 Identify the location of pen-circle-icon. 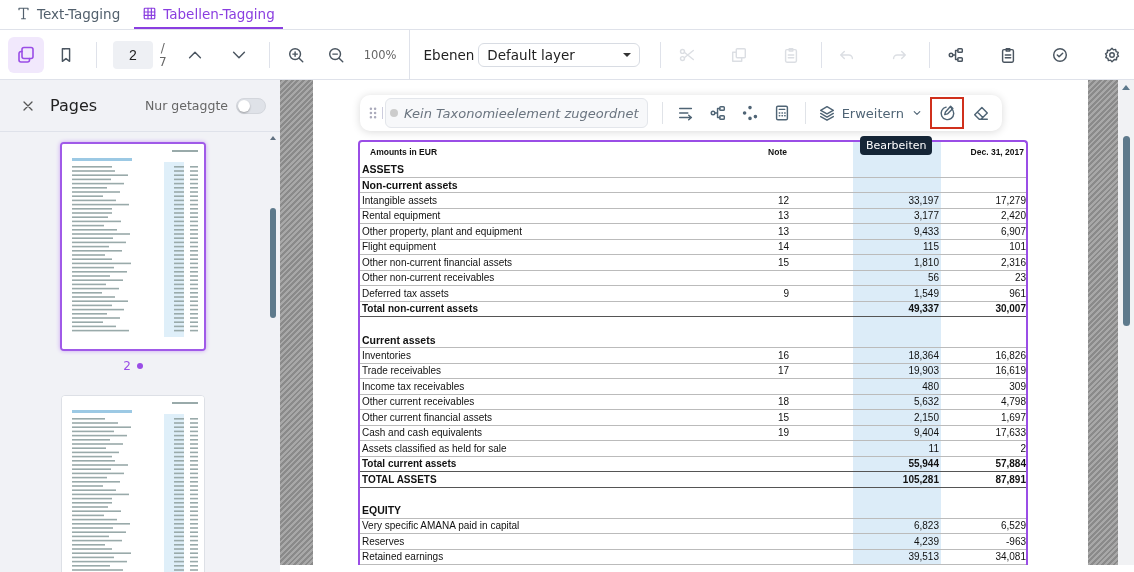
(946, 113).